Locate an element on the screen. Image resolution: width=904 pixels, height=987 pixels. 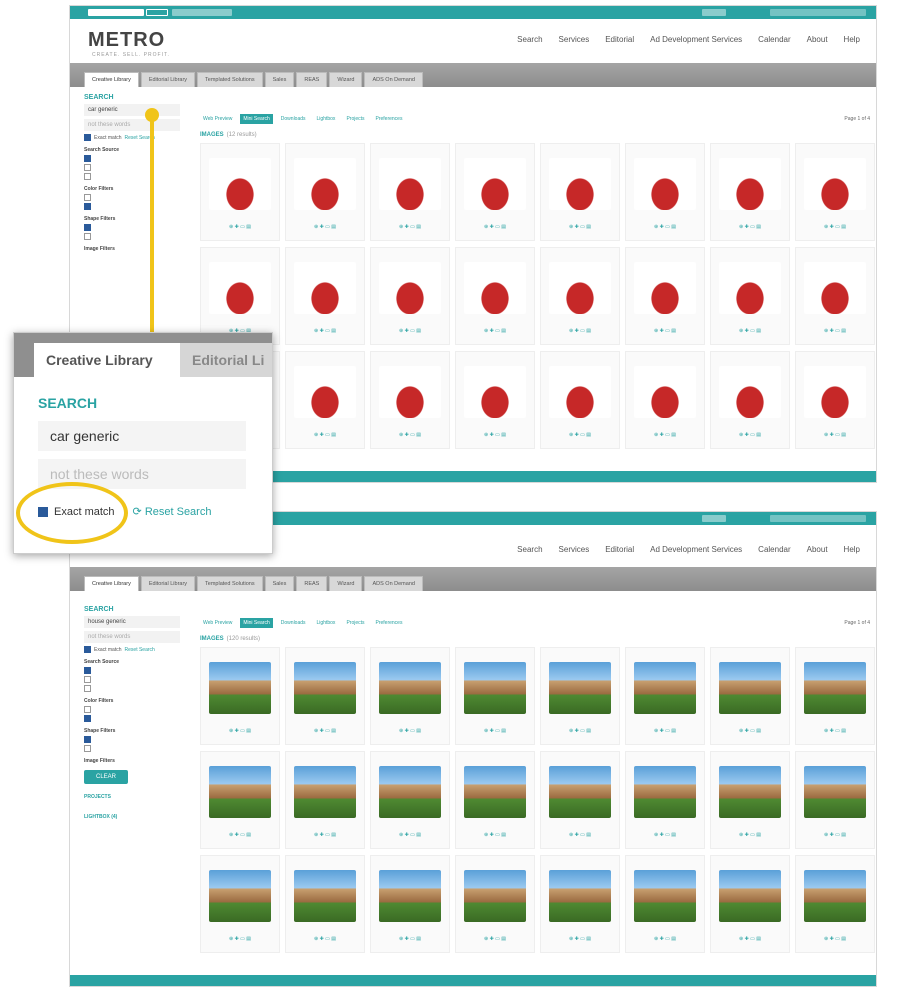
quick-search-input is located at coordinates (116, 12).